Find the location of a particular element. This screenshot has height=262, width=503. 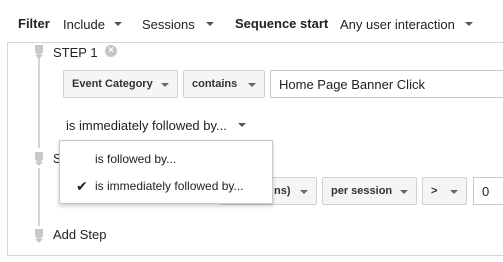

sequence-start-label: Sequence start is located at coordinates (282, 23).